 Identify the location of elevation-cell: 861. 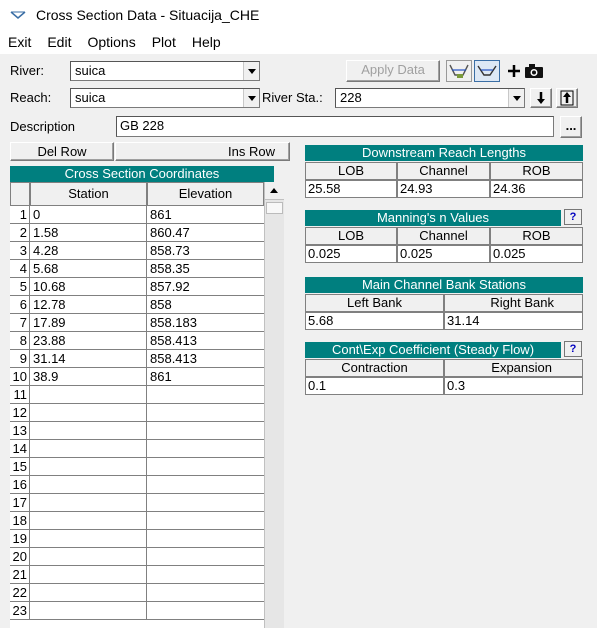
(206, 377).